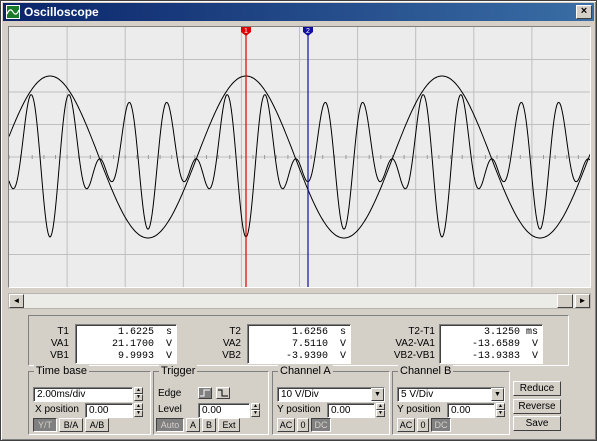  What do you see at coordinates (178, 371) in the screenshot?
I see `trigger-title: Trigger` at bounding box center [178, 371].